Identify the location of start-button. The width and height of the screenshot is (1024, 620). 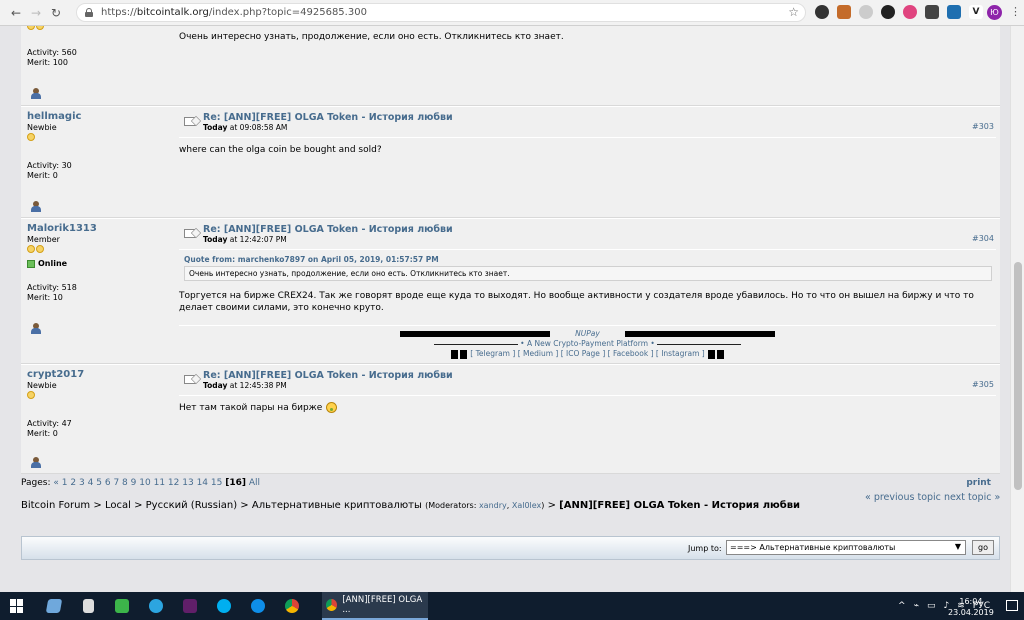
(17, 606).